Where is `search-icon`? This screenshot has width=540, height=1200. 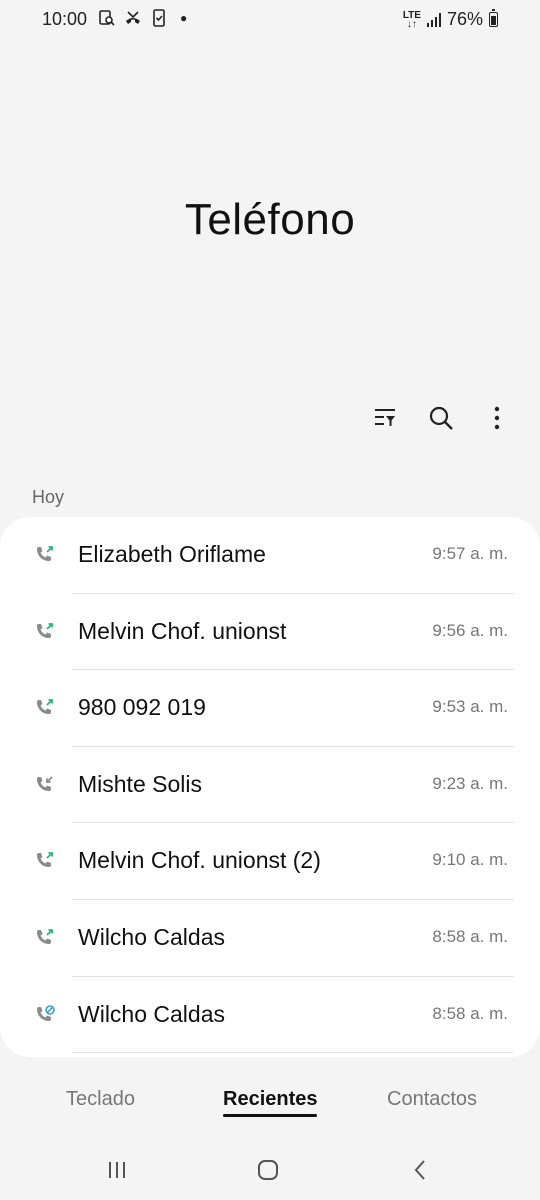 search-icon is located at coordinates (441, 418).